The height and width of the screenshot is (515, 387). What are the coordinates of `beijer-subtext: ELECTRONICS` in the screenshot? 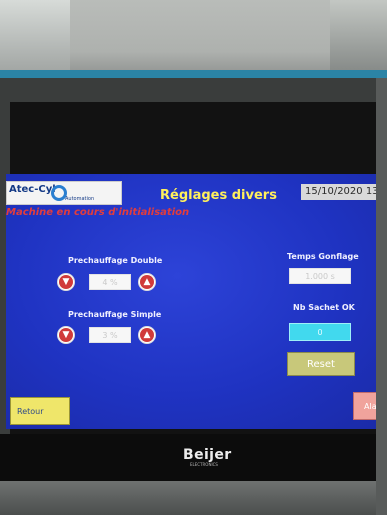 It's located at (204, 464).